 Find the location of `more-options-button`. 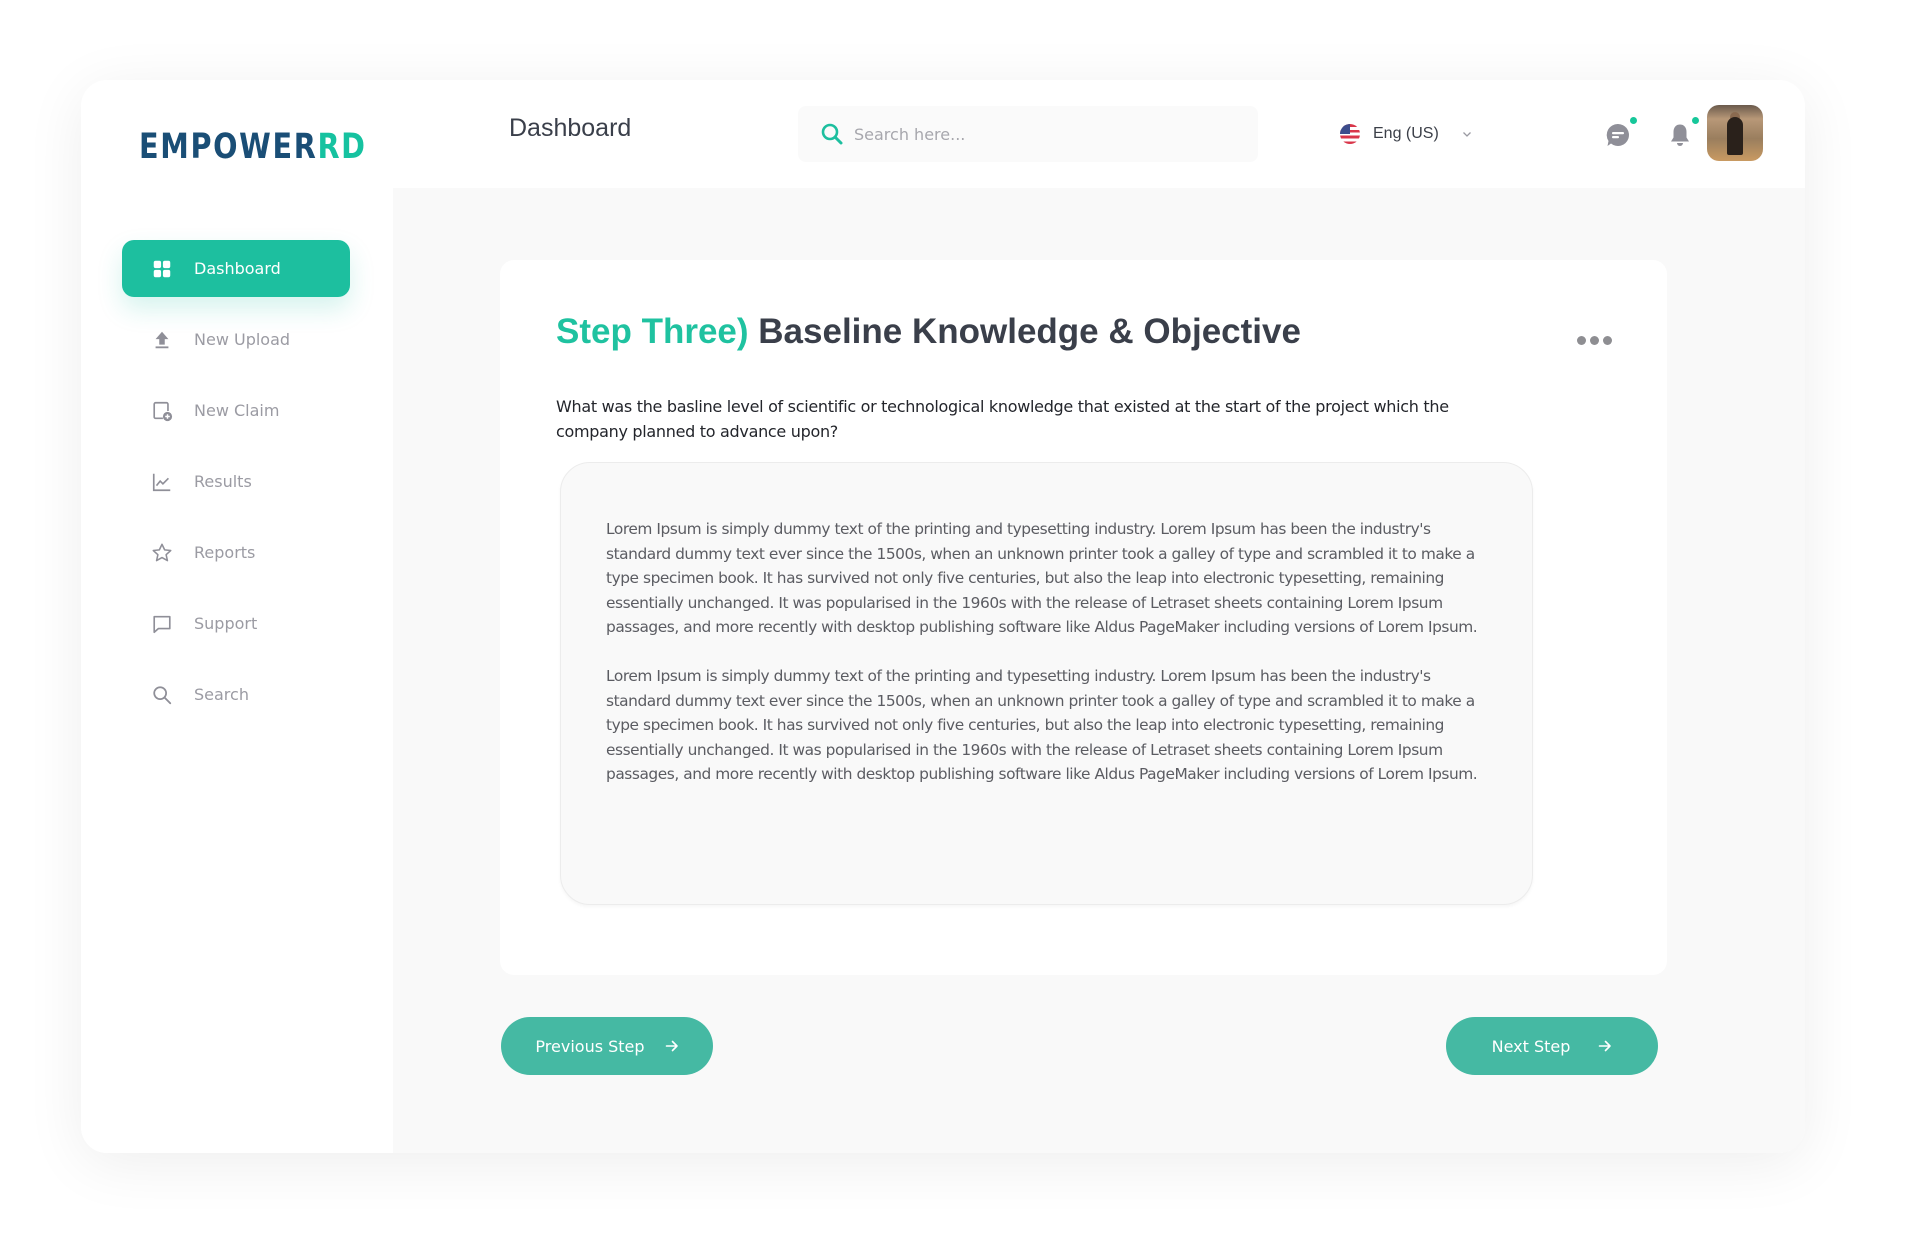

more-options-button is located at coordinates (1594, 340).